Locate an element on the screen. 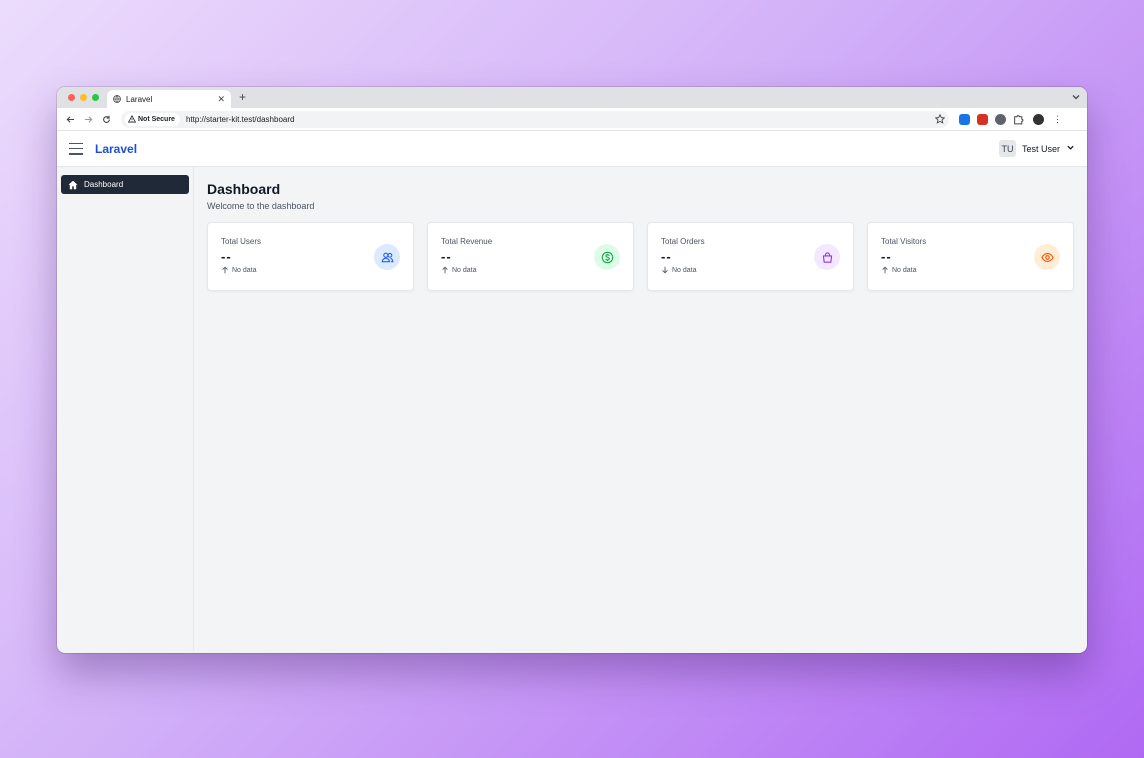  profile-avatar-icon is located at coordinates (1038, 119).